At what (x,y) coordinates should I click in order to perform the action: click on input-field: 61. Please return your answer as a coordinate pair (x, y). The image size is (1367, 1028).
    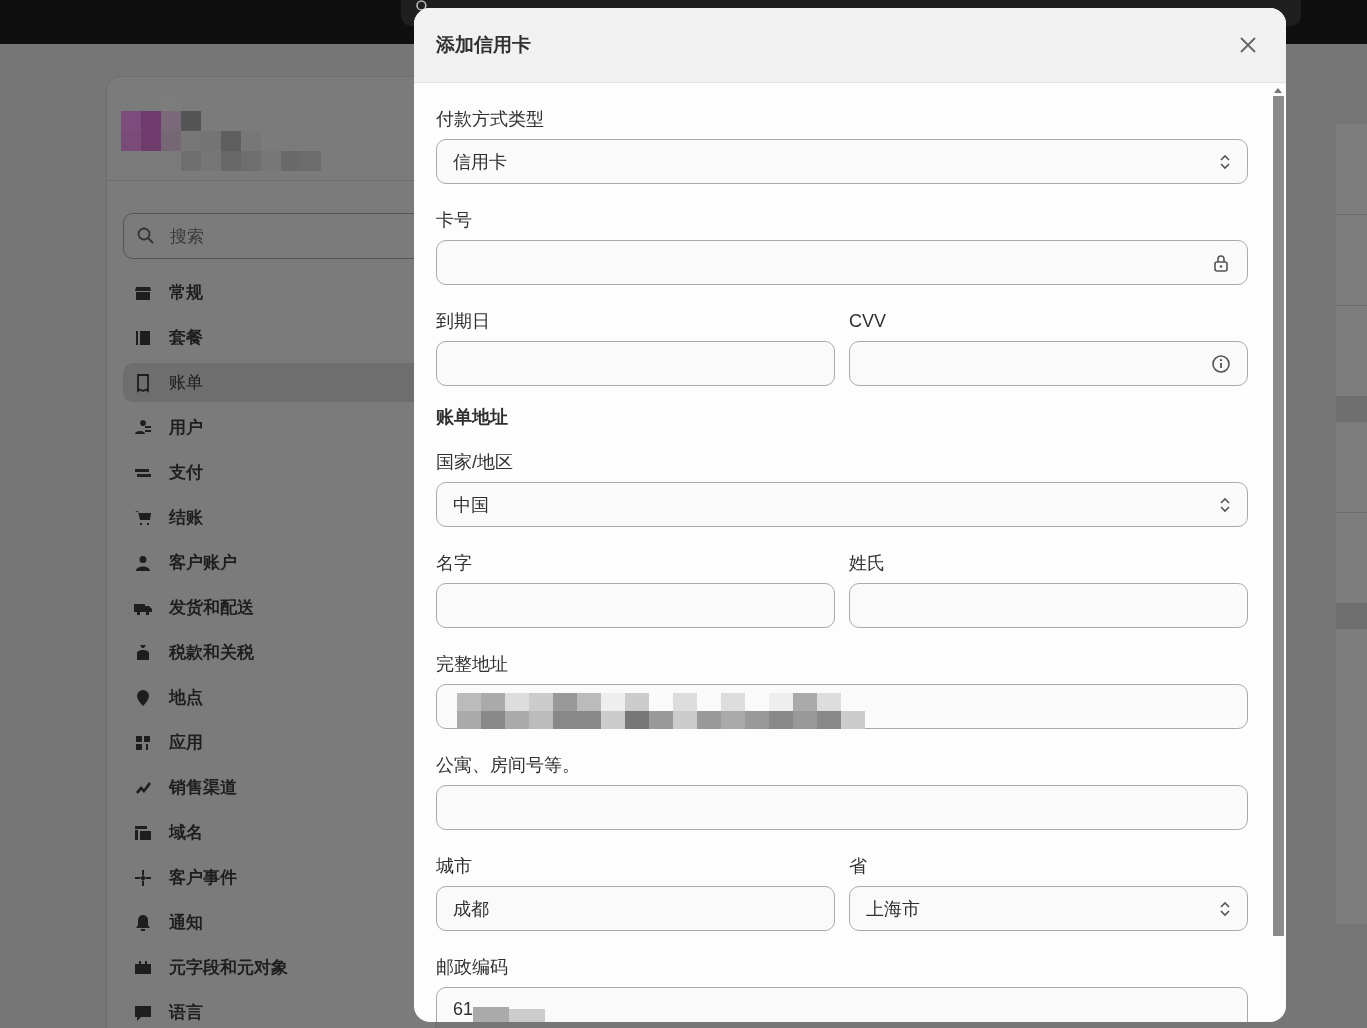
    Looking at the image, I should click on (842, 1004).